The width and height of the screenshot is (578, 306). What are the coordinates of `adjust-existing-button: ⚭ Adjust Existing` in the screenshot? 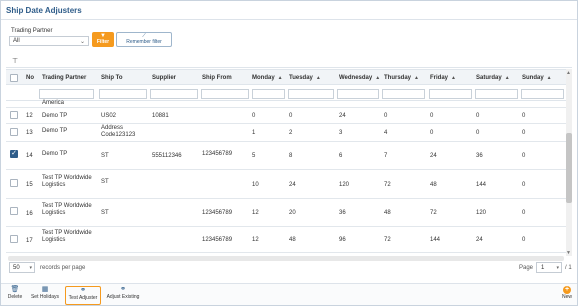 It's located at (123, 295).